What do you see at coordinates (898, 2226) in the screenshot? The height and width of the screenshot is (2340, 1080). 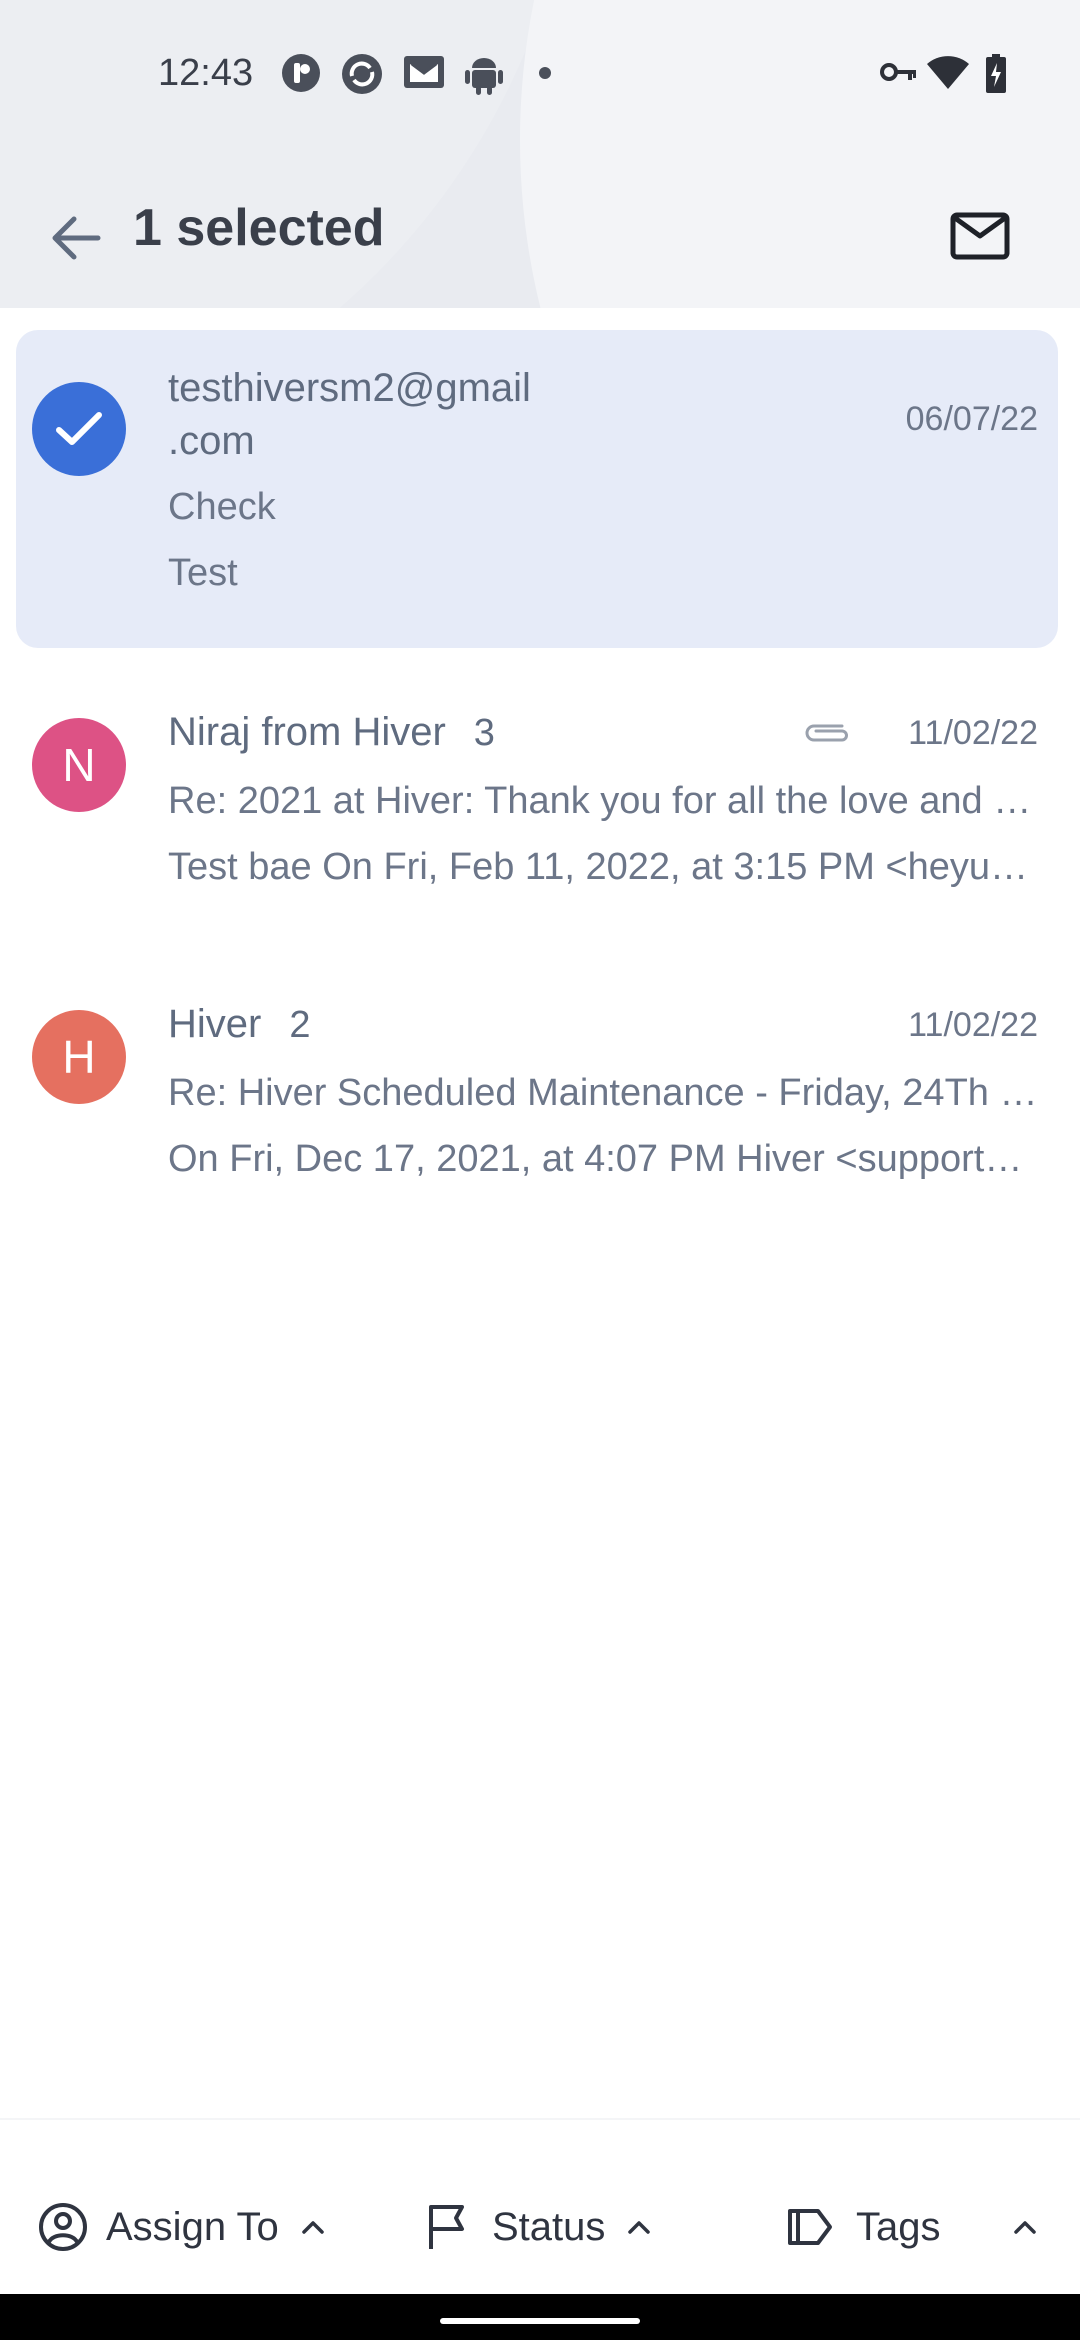 I see `tags-label: Tags` at bounding box center [898, 2226].